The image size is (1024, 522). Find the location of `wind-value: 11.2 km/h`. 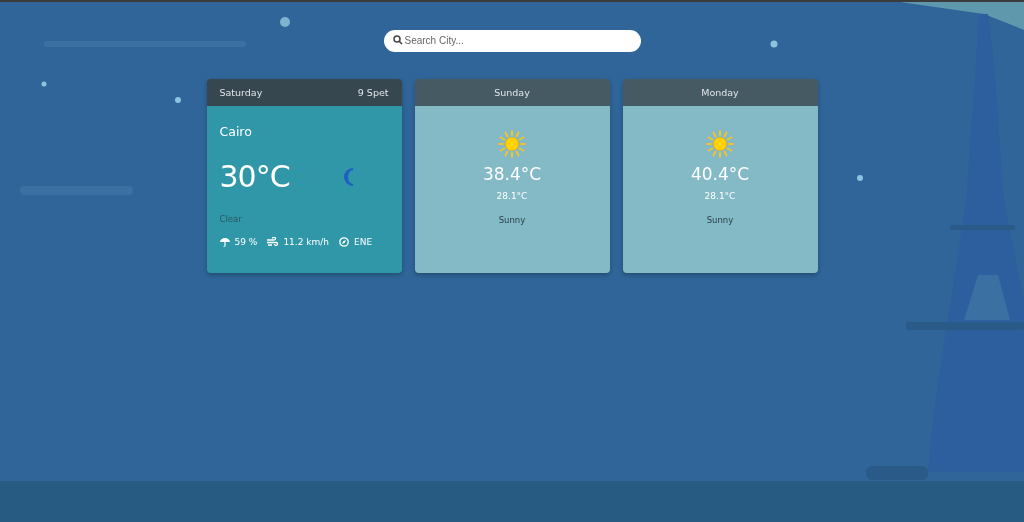

wind-value: 11.2 km/h is located at coordinates (306, 242).